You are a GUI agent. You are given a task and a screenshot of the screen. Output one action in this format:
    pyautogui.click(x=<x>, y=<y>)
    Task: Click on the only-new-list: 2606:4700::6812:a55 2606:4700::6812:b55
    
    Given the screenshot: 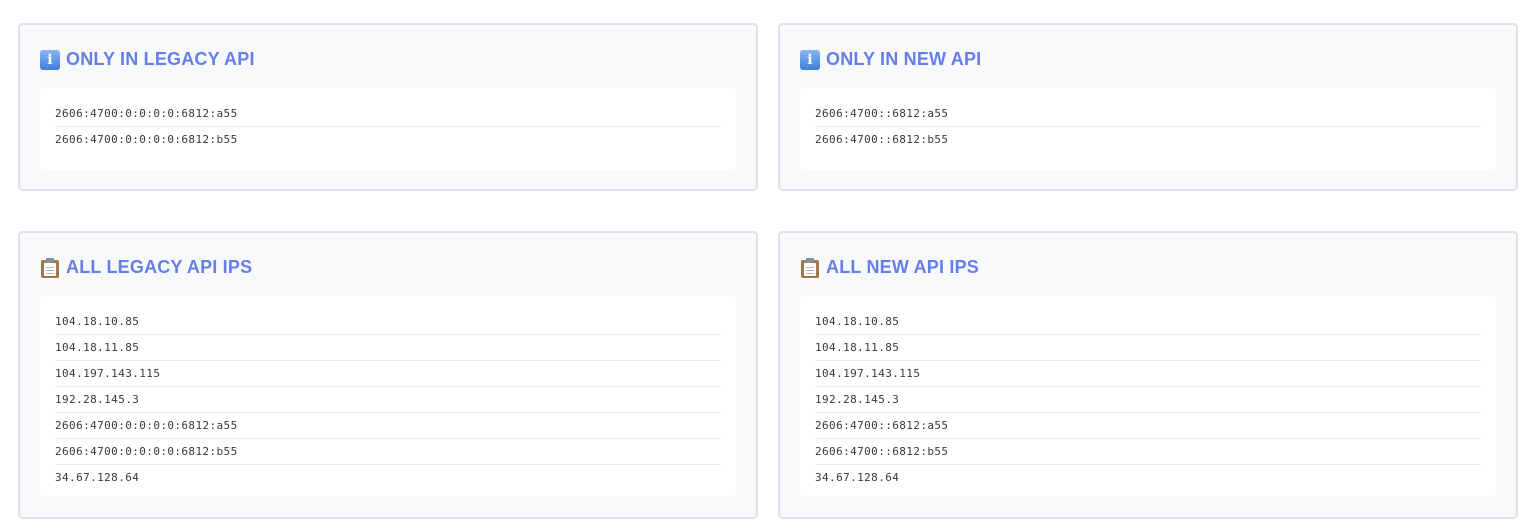 What is the action you would take?
    pyautogui.click(x=1148, y=129)
    